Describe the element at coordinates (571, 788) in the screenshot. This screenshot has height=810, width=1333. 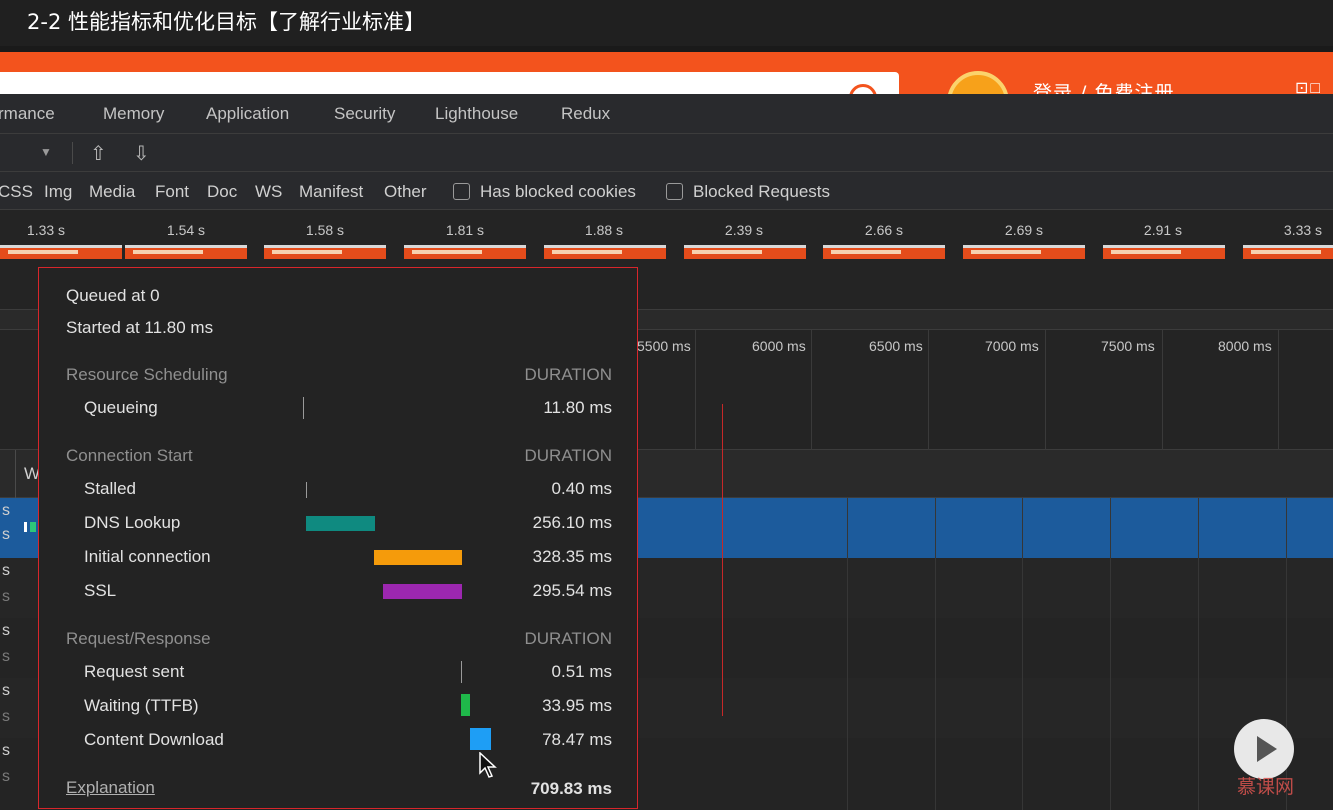
I see `timing-total: 709.83 ms` at that location.